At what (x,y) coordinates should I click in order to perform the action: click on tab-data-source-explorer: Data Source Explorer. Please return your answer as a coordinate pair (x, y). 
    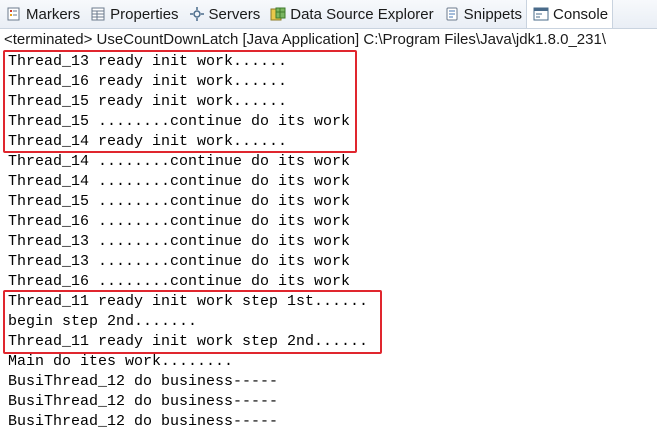
    Looking at the image, I should click on (350, 14).